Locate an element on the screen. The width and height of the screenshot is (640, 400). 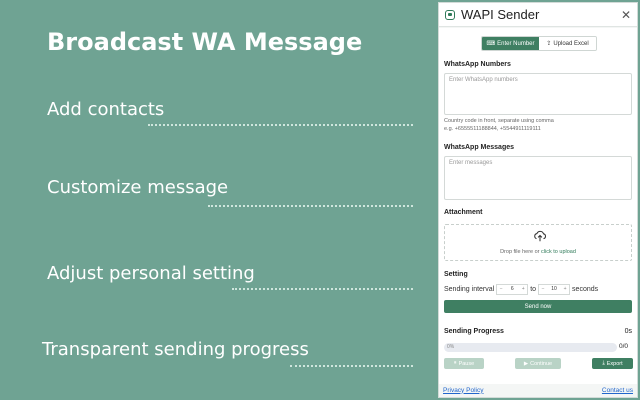
interval-max-stepper: − 10 + is located at coordinates (554, 289).